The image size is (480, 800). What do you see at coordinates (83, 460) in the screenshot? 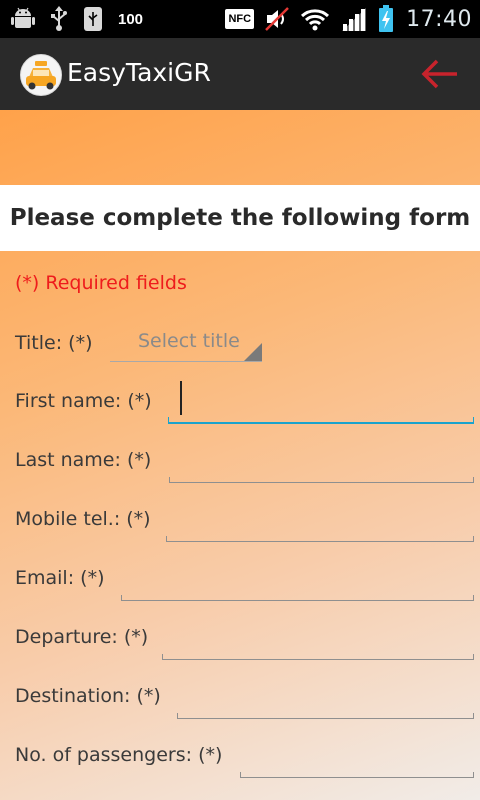
I see `last-name-label: Last name: (*)` at bounding box center [83, 460].